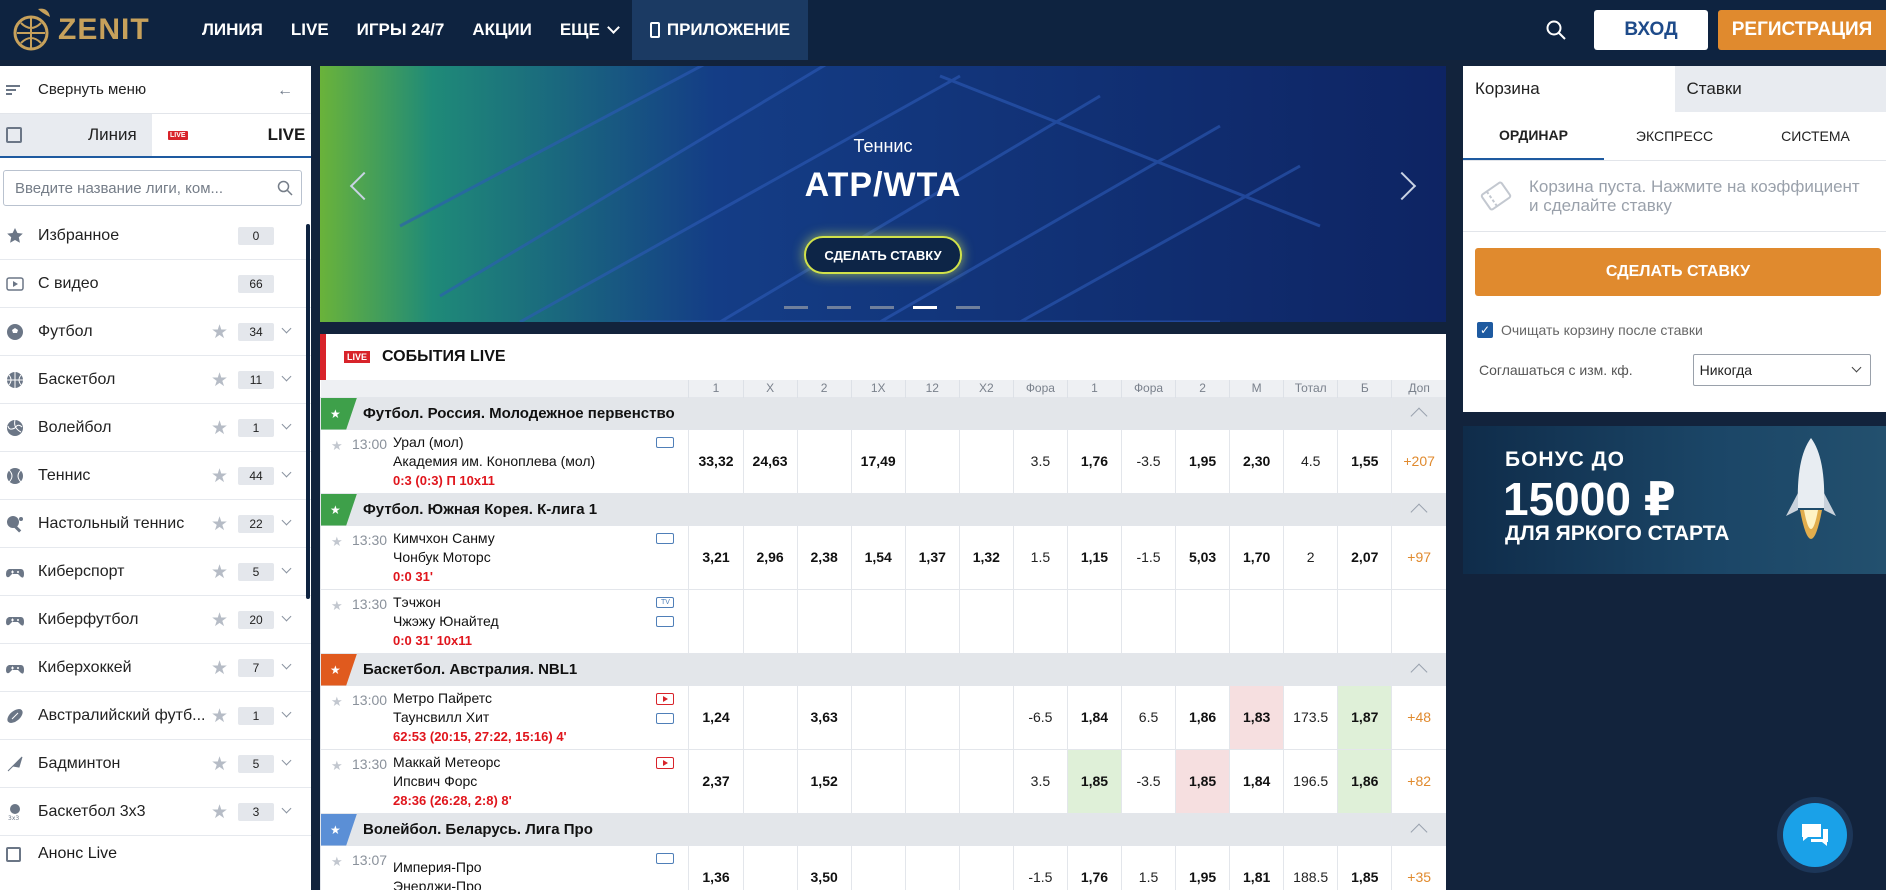  I want to click on collapse-menu: Свернуть меню ←, so click(155, 90).